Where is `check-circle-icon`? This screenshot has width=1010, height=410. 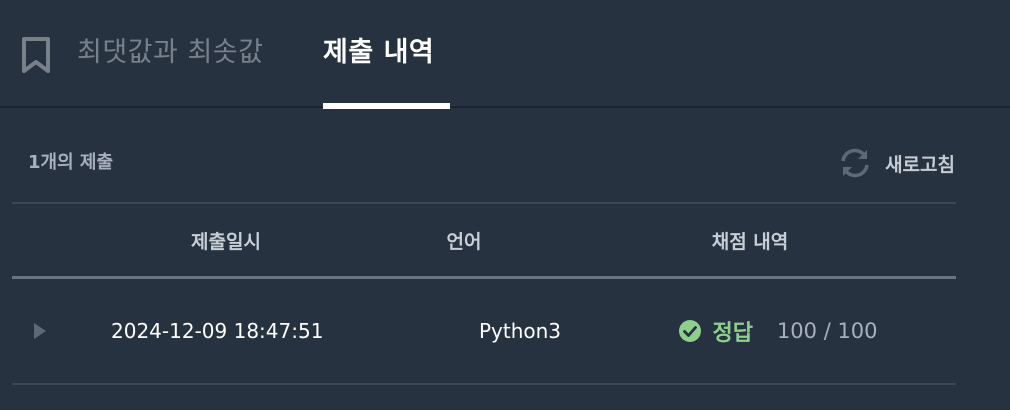
check-circle-icon is located at coordinates (690, 331).